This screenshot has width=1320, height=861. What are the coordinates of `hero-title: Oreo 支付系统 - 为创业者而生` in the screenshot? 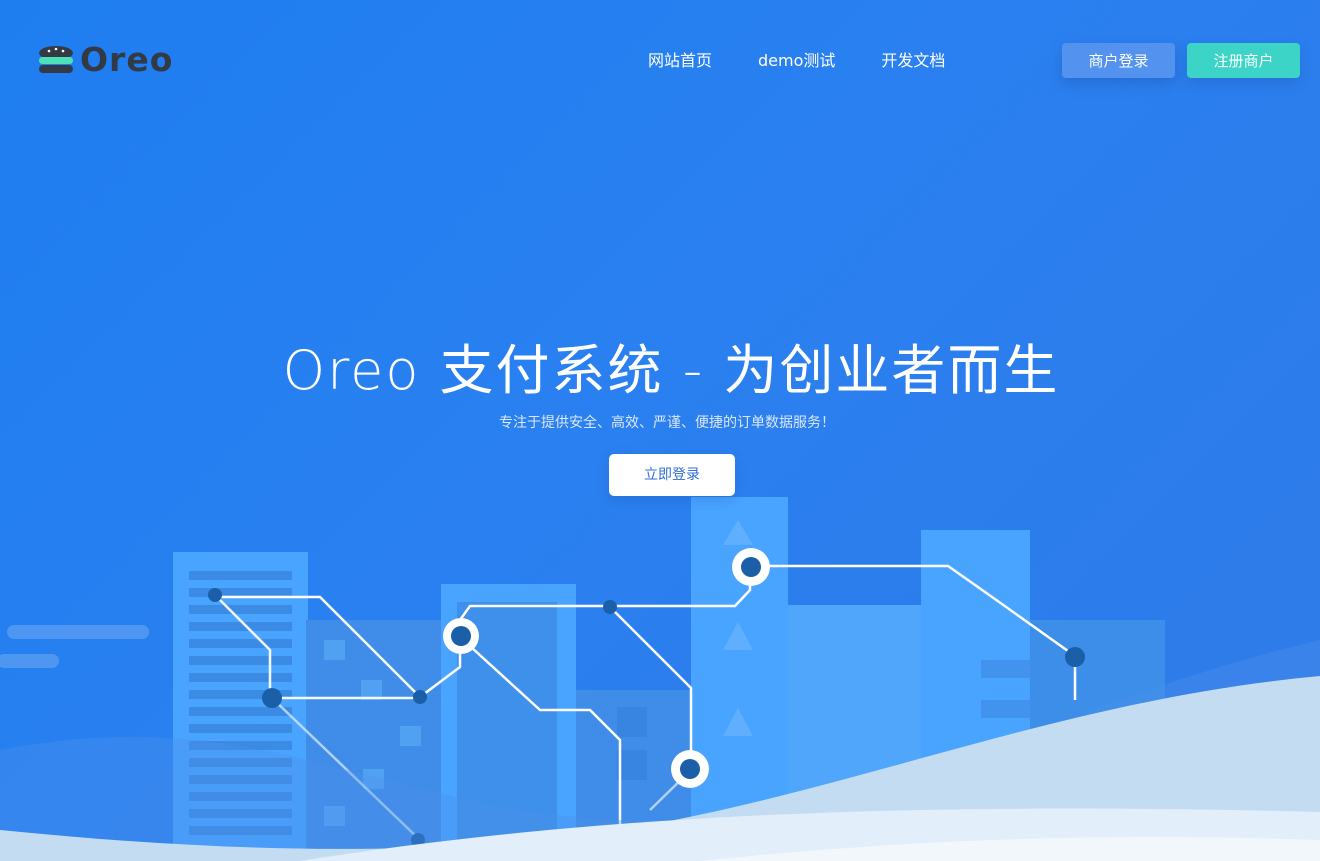 It's located at (671, 370).